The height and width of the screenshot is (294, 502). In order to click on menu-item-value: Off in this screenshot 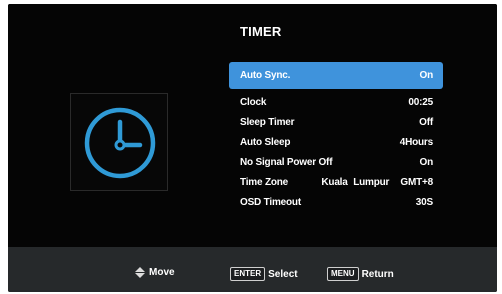, I will do `click(426, 122)`.